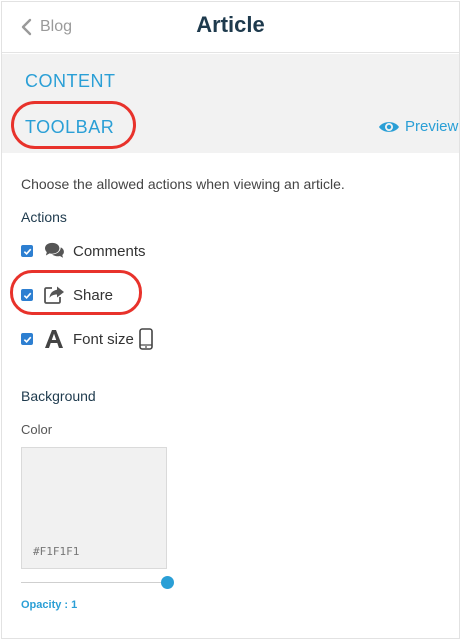 This screenshot has height=641, width=462. What do you see at coordinates (74, 605) in the screenshot?
I see `opacity-value: 1` at bounding box center [74, 605].